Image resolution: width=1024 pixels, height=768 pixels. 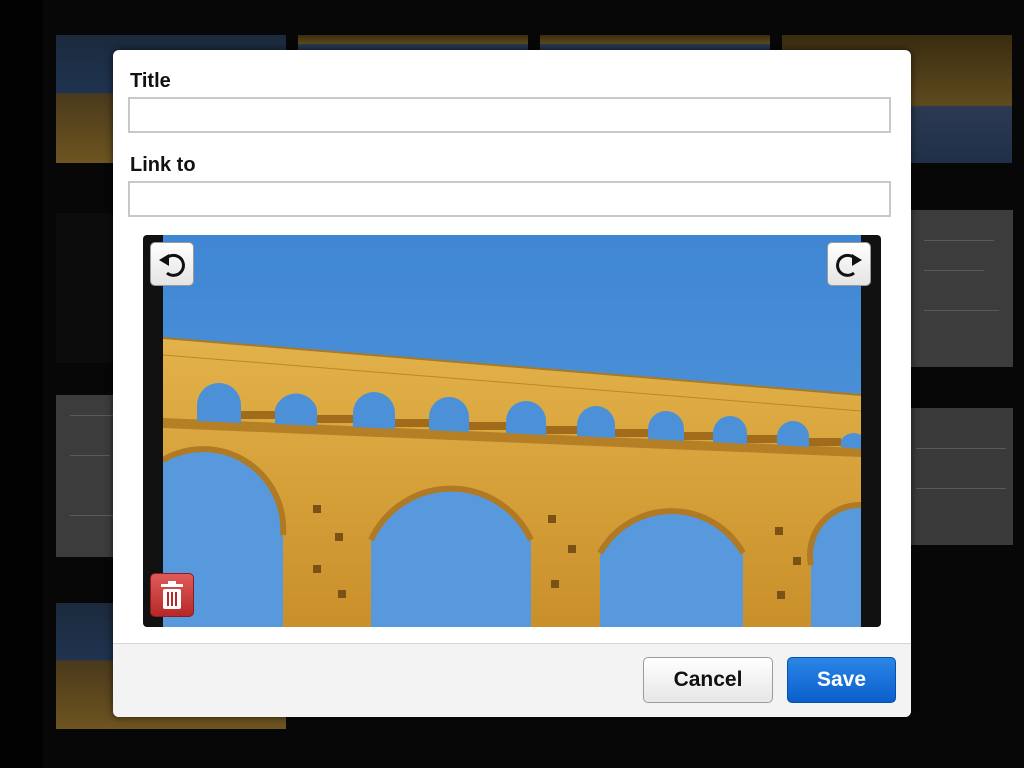 I want to click on trash-icon, so click(x=172, y=595).